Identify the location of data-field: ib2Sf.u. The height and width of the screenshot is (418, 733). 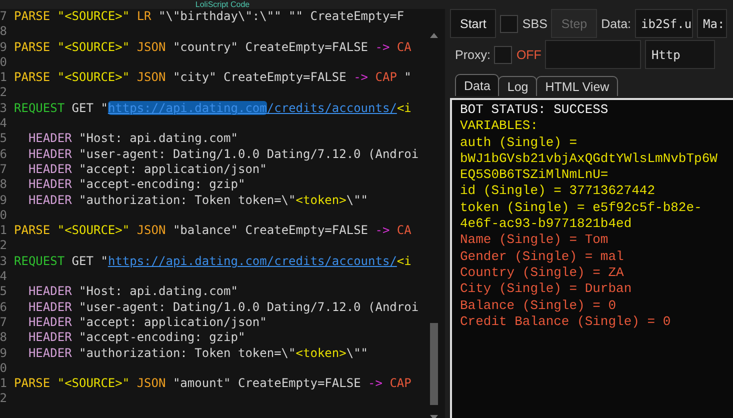
(664, 23).